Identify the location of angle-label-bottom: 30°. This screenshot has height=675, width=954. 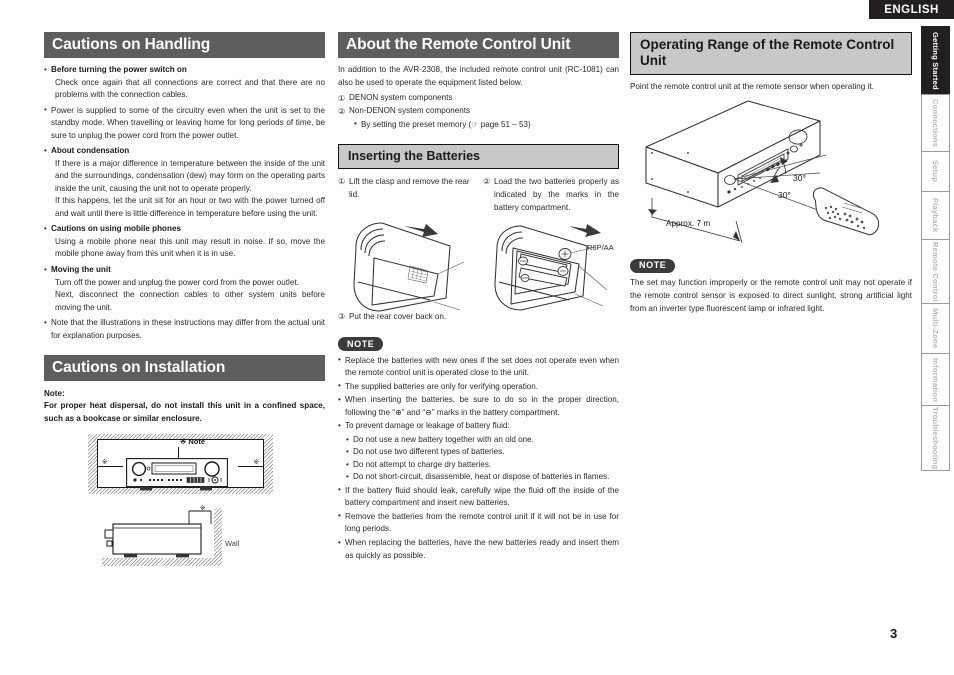
(784, 195).